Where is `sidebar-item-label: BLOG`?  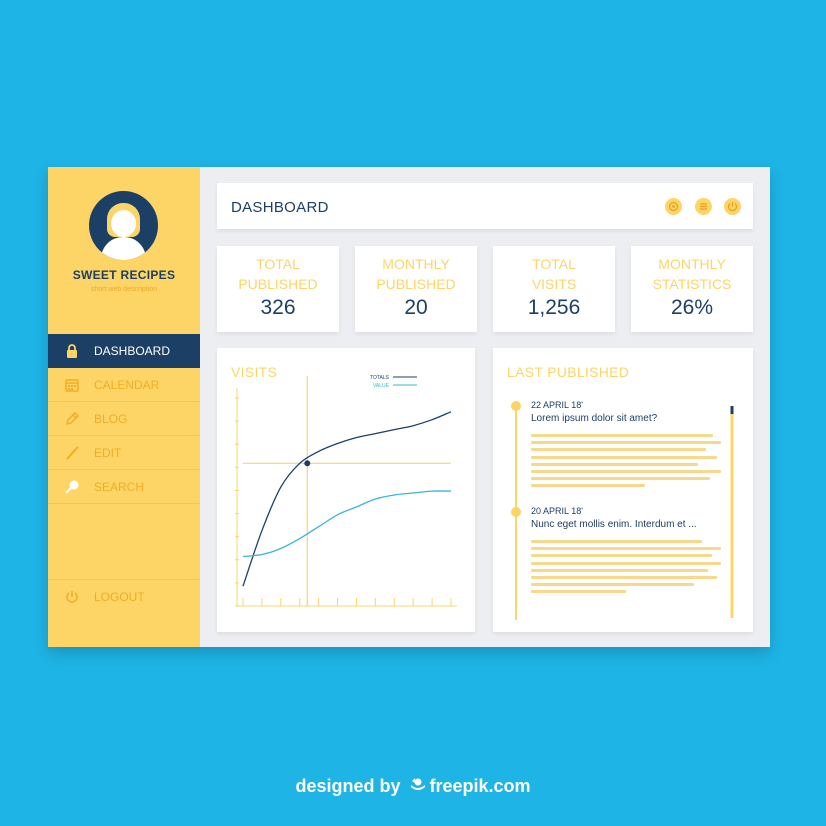 sidebar-item-label: BLOG is located at coordinates (111, 419).